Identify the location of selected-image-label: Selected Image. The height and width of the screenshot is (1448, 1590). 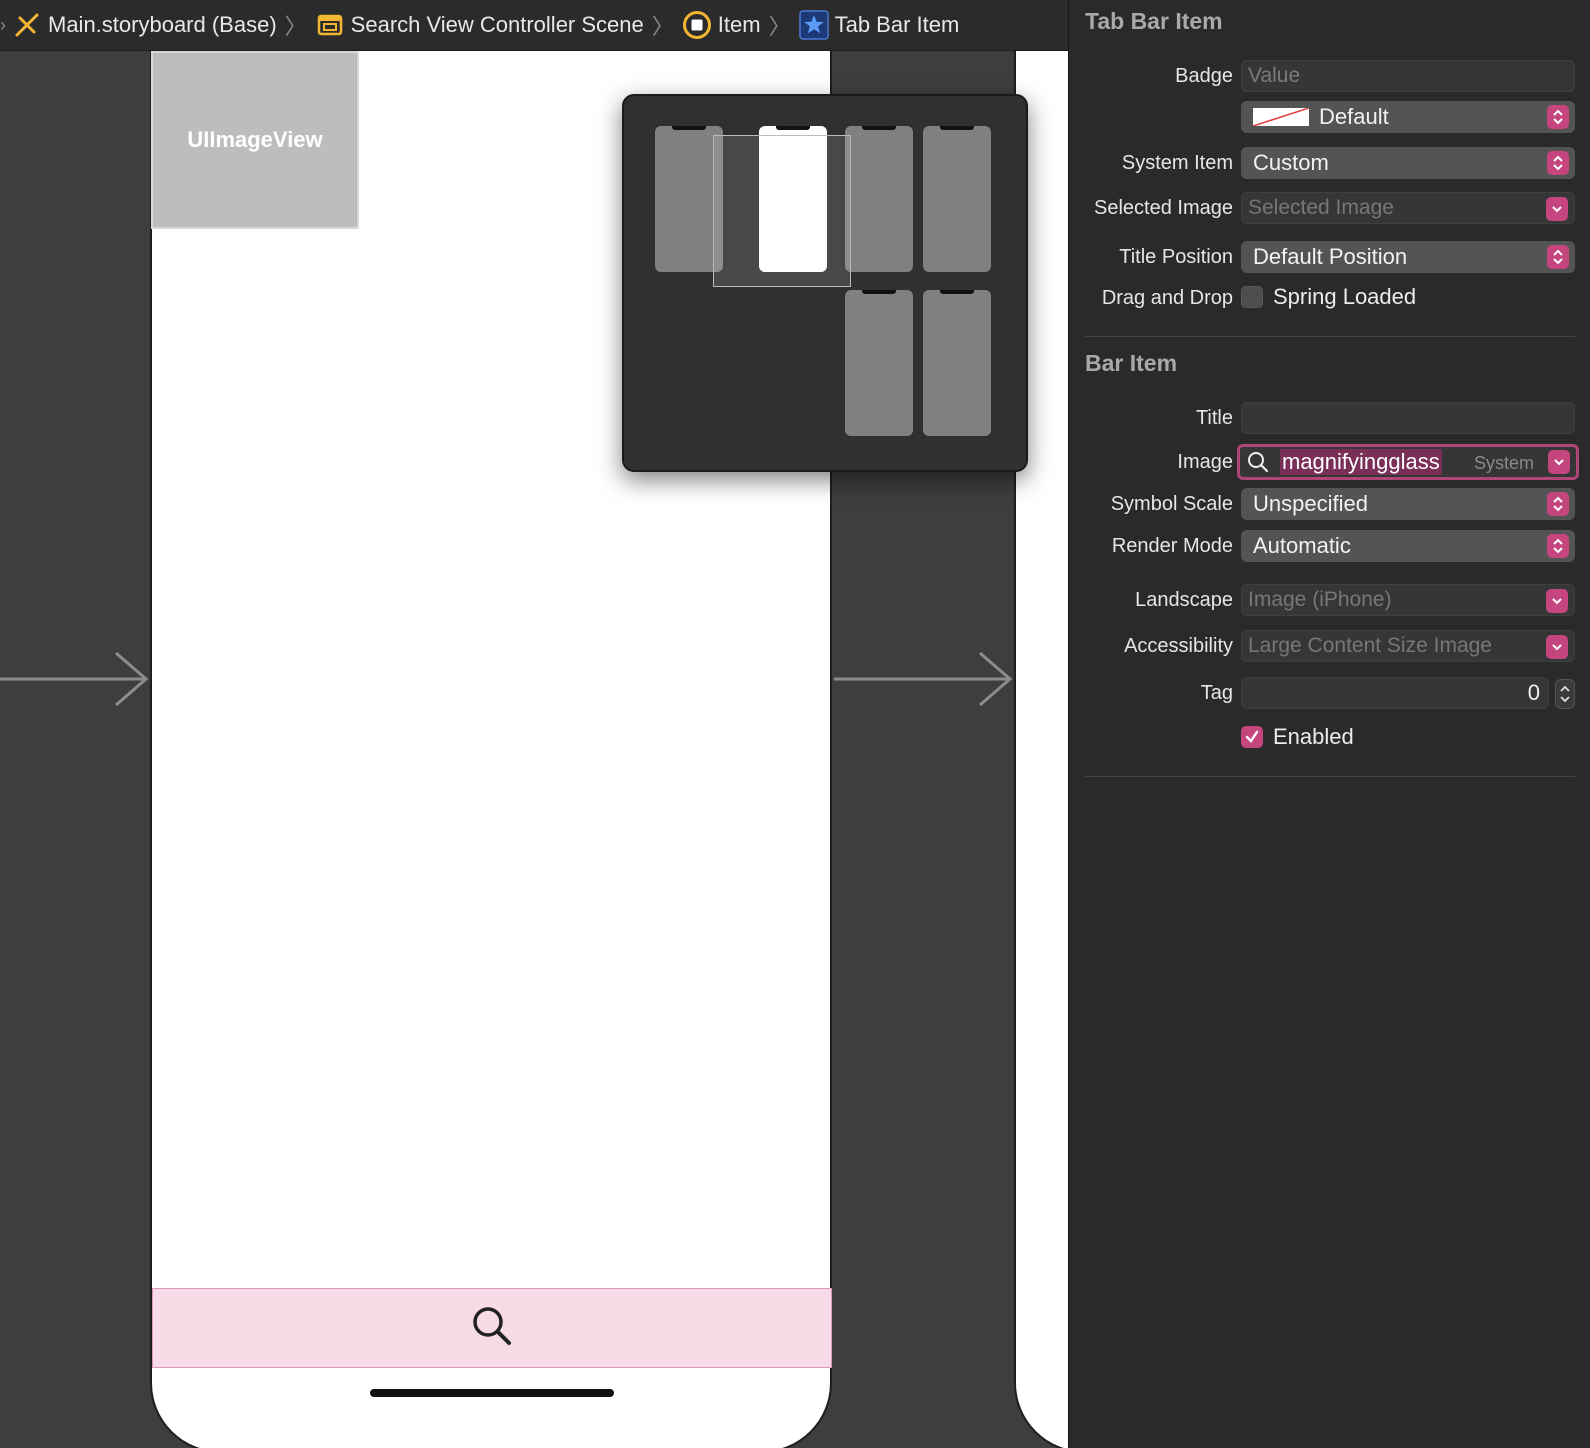
(1163, 208).